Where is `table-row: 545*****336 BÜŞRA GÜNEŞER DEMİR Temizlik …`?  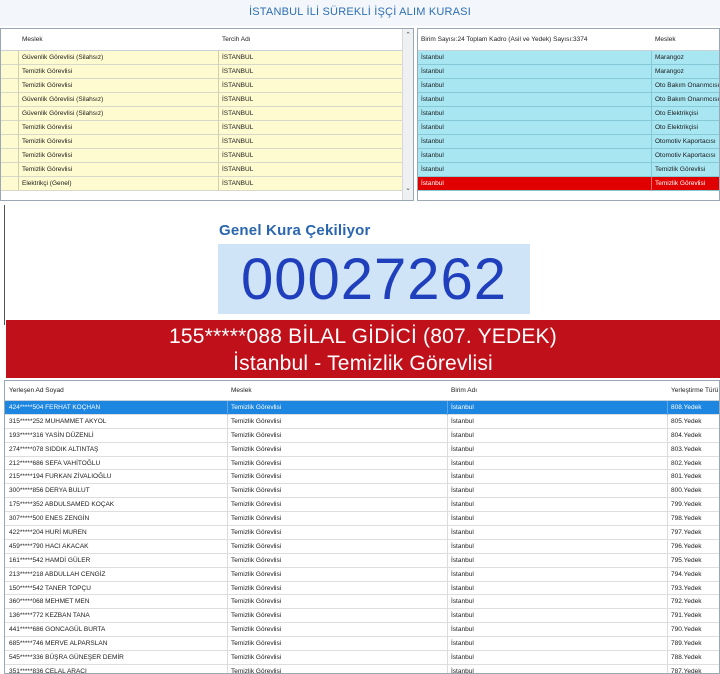 table-row: 545*****336 BÜŞRA GÜNEŞER DEMİR Temizlik … is located at coordinates (362, 658).